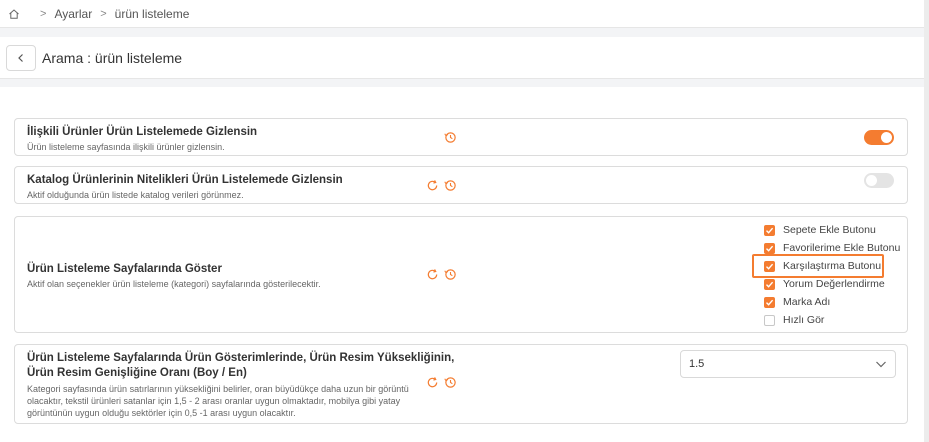 This screenshot has width=929, height=442. I want to click on checkbox-favorilerime-ekle: Favorilerime Ekle Butonu, so click(832, 248).